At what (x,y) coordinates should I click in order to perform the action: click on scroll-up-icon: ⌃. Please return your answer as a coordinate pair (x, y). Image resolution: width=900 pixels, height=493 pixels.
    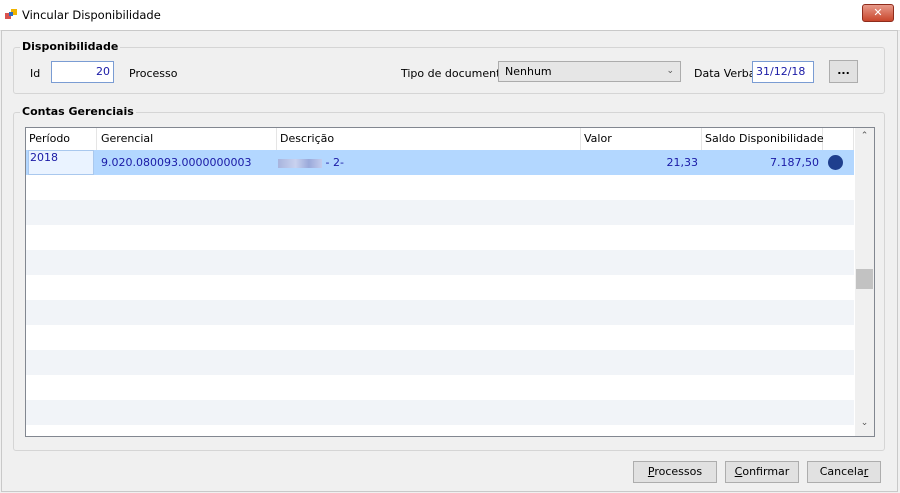
    Looking at the image, I should click on (864, 136).